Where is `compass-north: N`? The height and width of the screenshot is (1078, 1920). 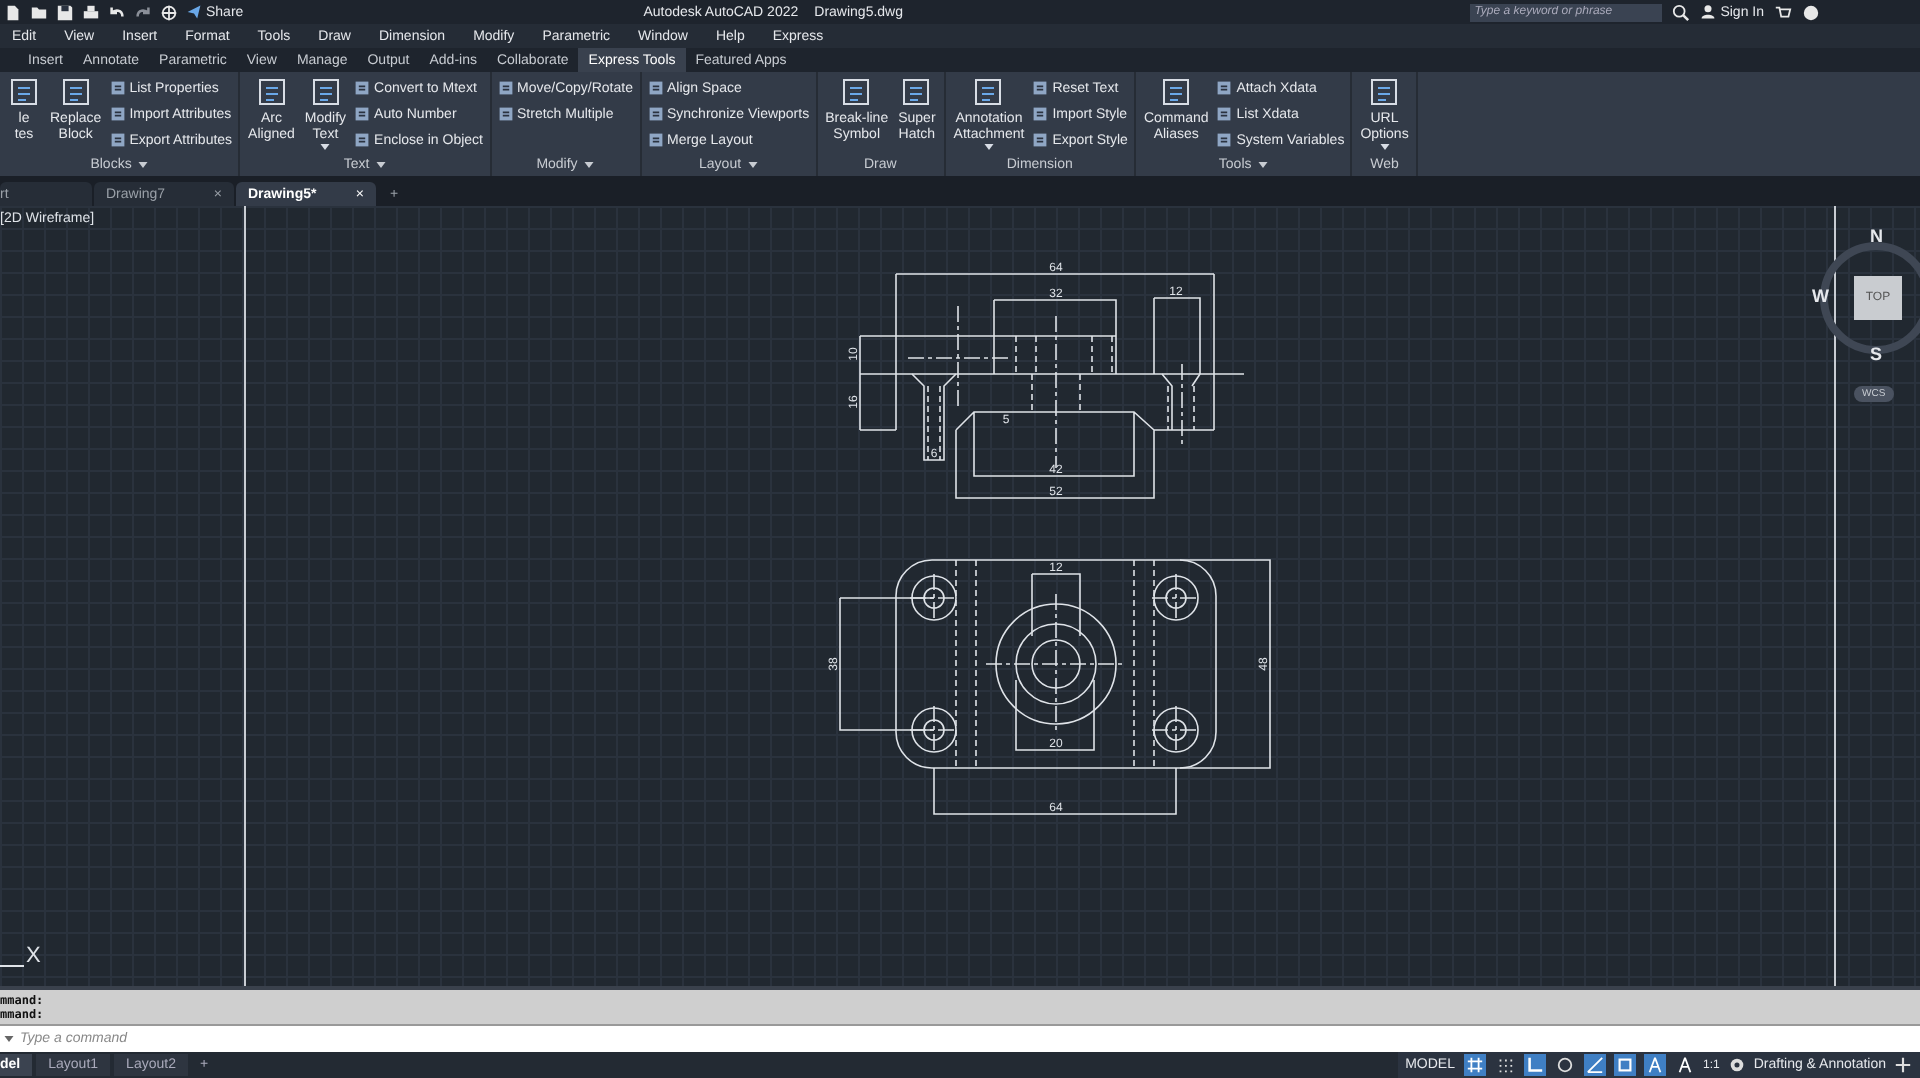
compass-north: N is located at coordinates (1876, 236).